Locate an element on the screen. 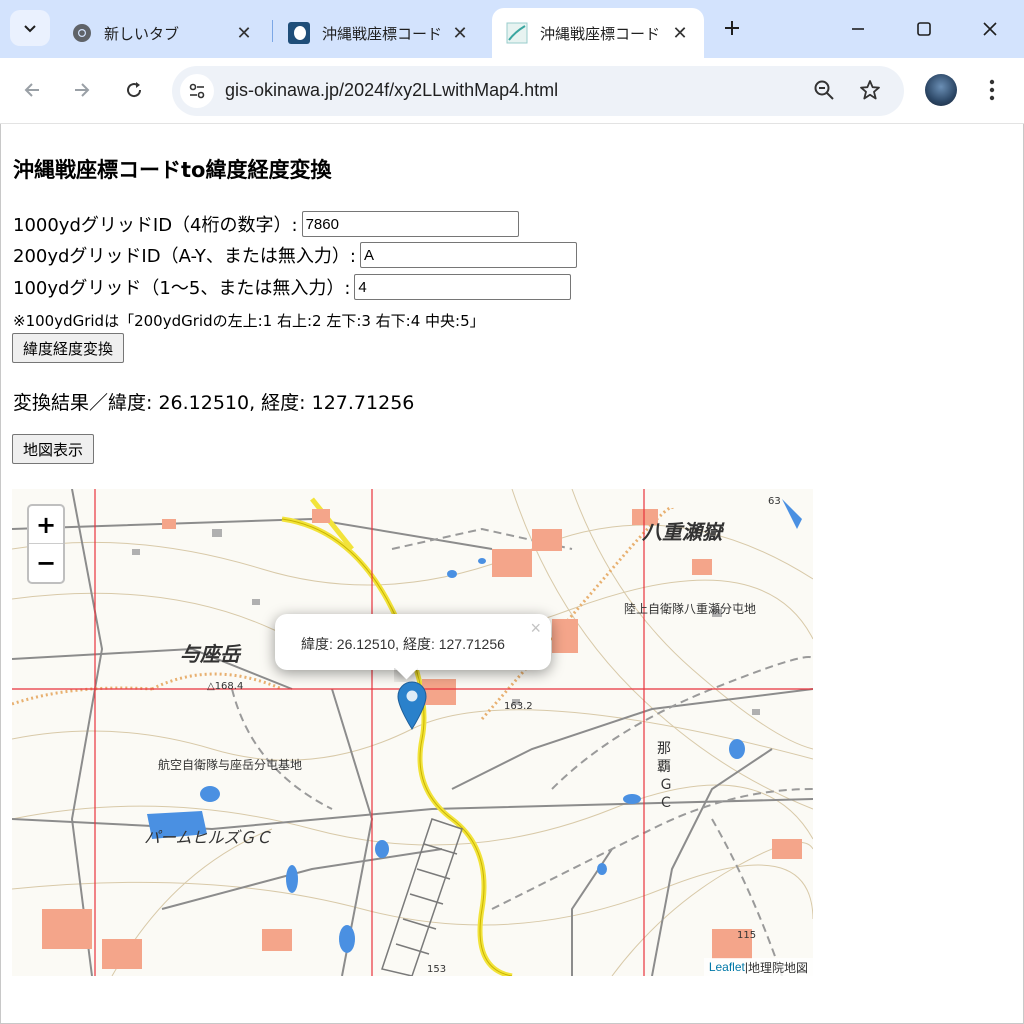 This screenshot has width=1024, height=1024. profile-avatar is located at coordinates (941, 90).